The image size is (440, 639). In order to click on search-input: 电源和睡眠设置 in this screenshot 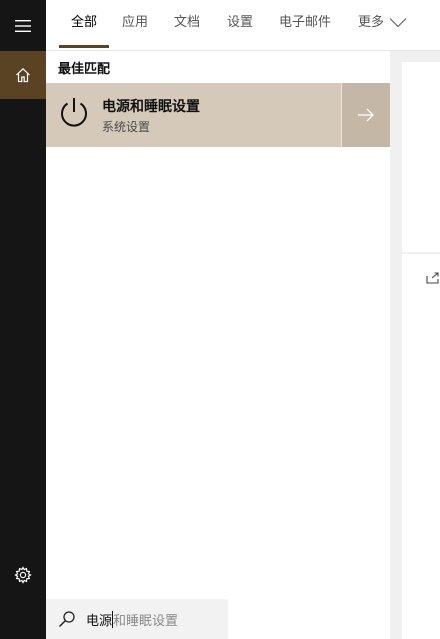, I will do `click(132, 620)`.